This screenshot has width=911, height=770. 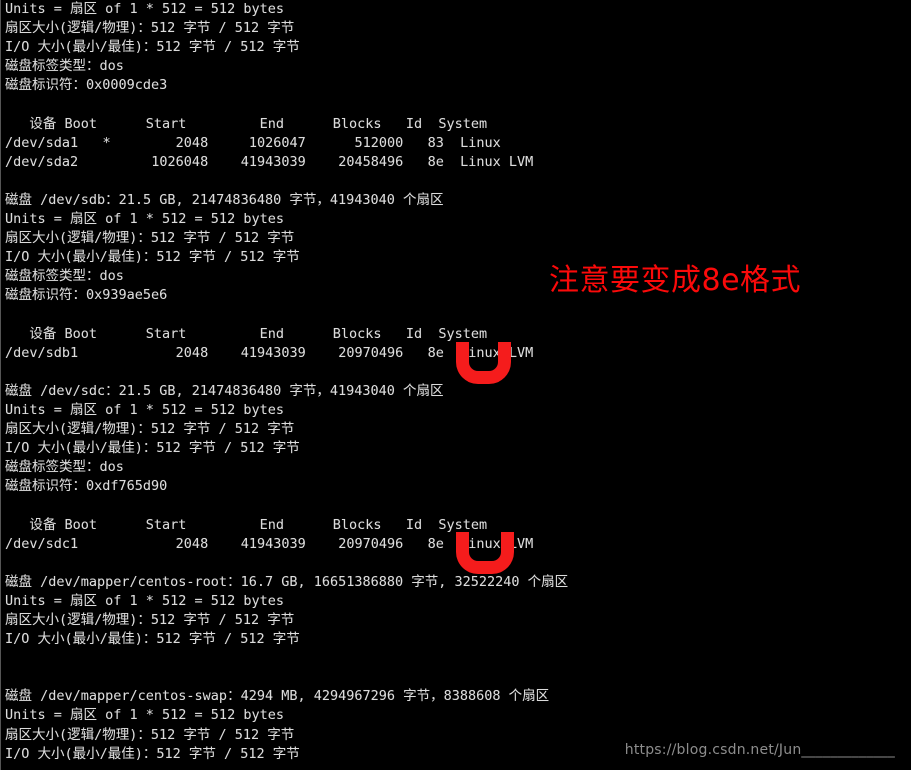 What do you see at coordinates (485, 553) in the screenshot?
I see `u-marker-icon-sdc1-id` at bounding box center [485, 553].